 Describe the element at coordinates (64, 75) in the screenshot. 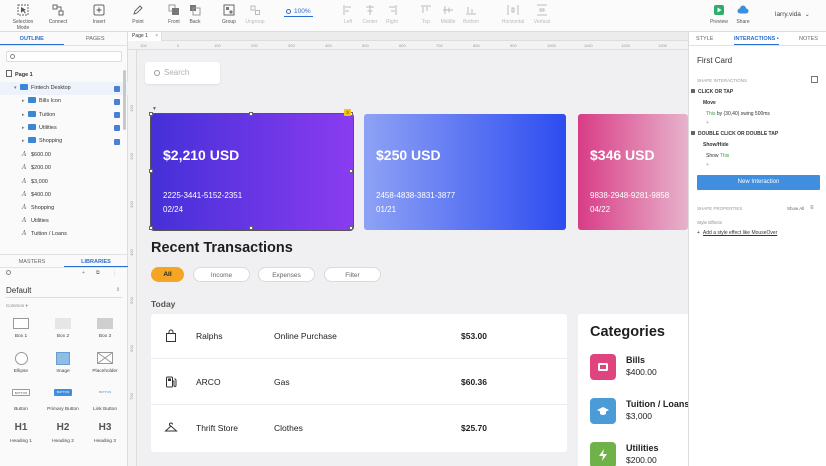

I see `outline-page-item: Page 1` at that location.